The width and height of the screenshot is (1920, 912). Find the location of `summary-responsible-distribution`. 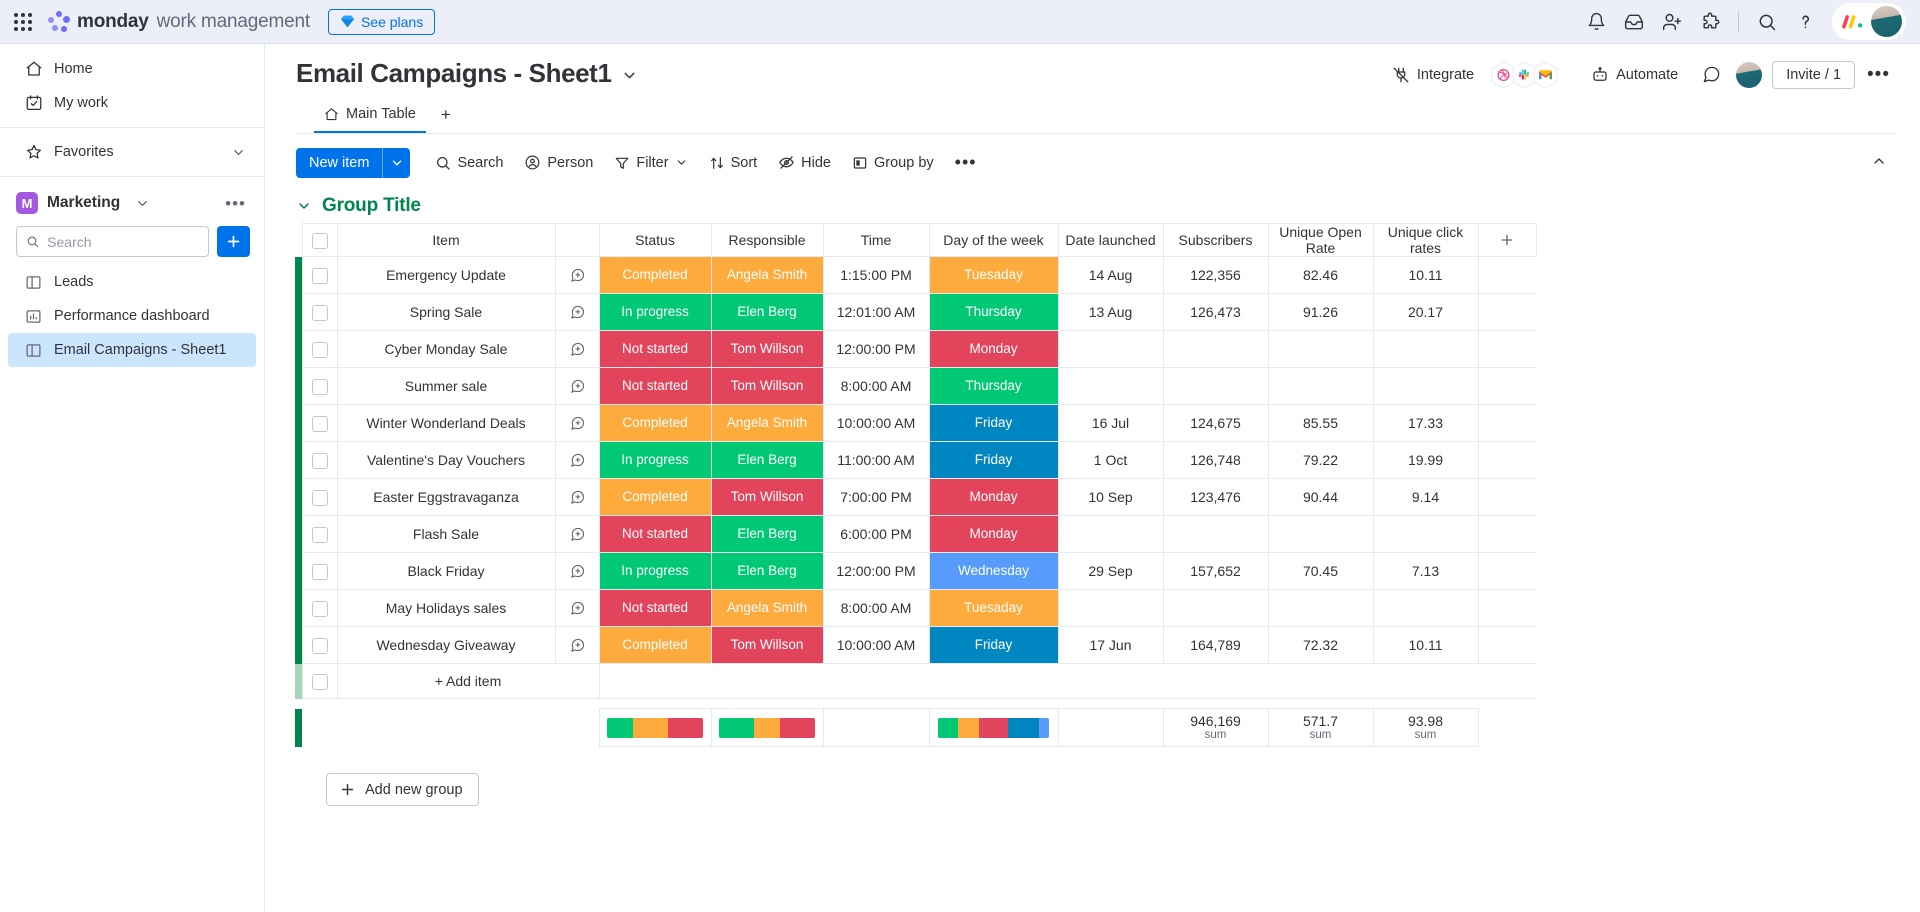

summary-responsible-distribution is located at coordinates (767, 727).